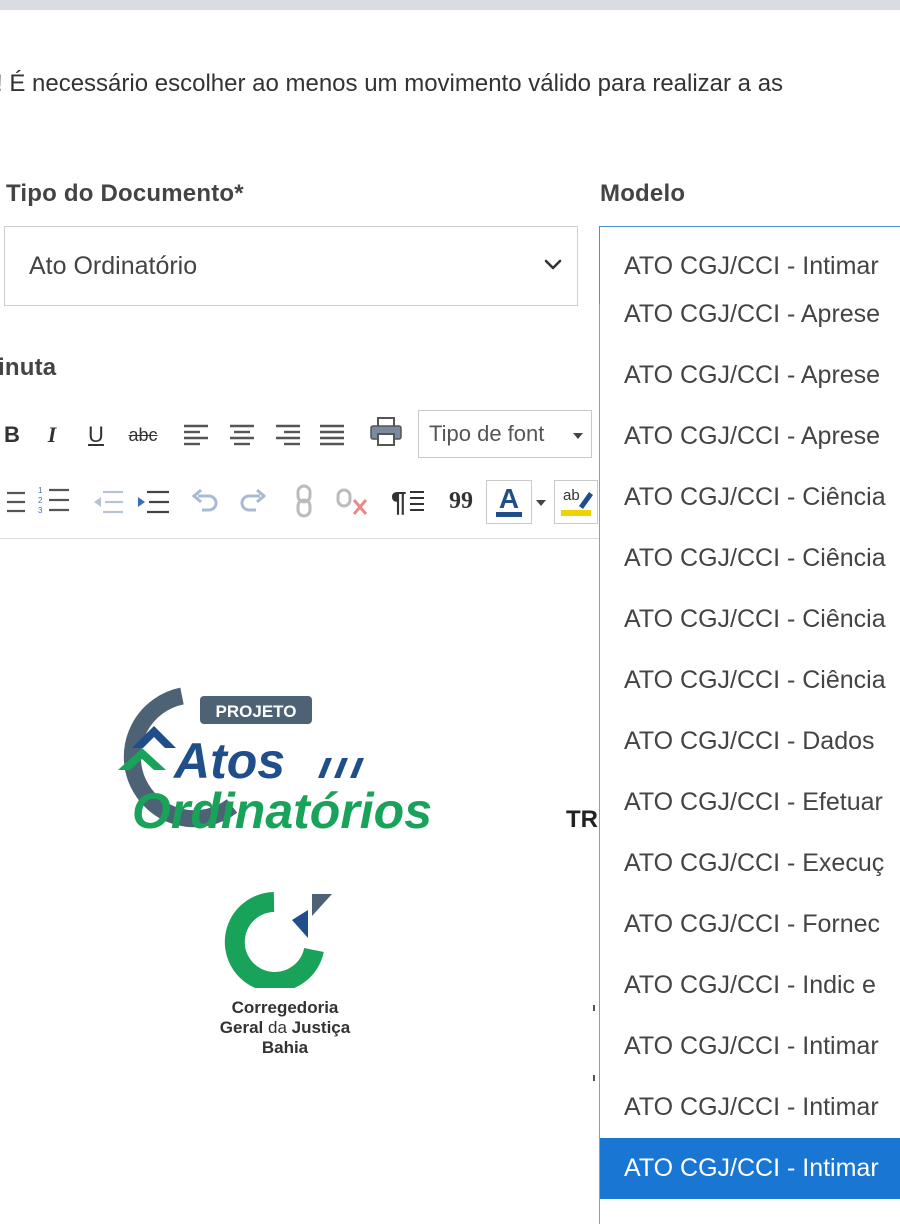 This screenshot has width=900, height=1224. I want to click on strikethrough-button: abc, so click(143, 435).